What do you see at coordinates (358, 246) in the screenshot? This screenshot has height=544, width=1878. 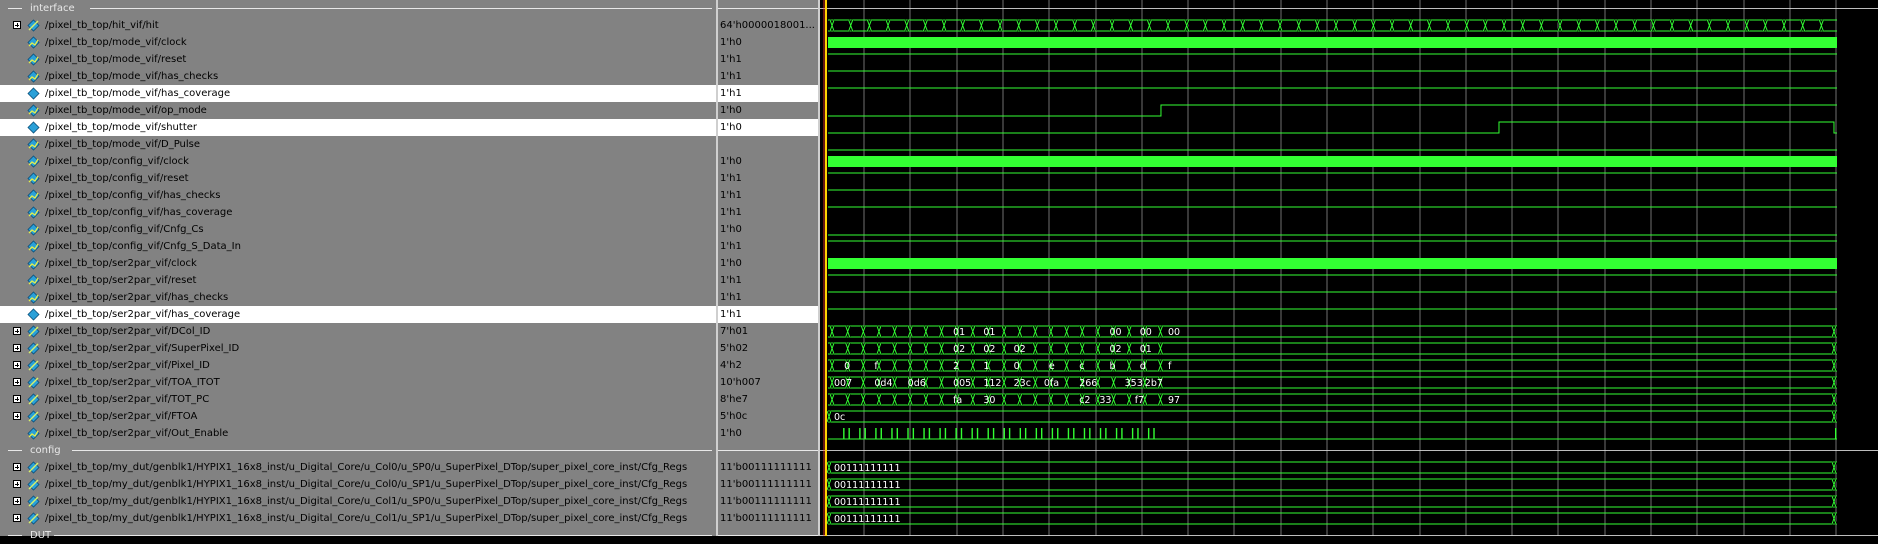 I see `signal-row: /pixel_tb_top/config_vif/Cnfg_S_Data_In` at bounding box center [358, 246].